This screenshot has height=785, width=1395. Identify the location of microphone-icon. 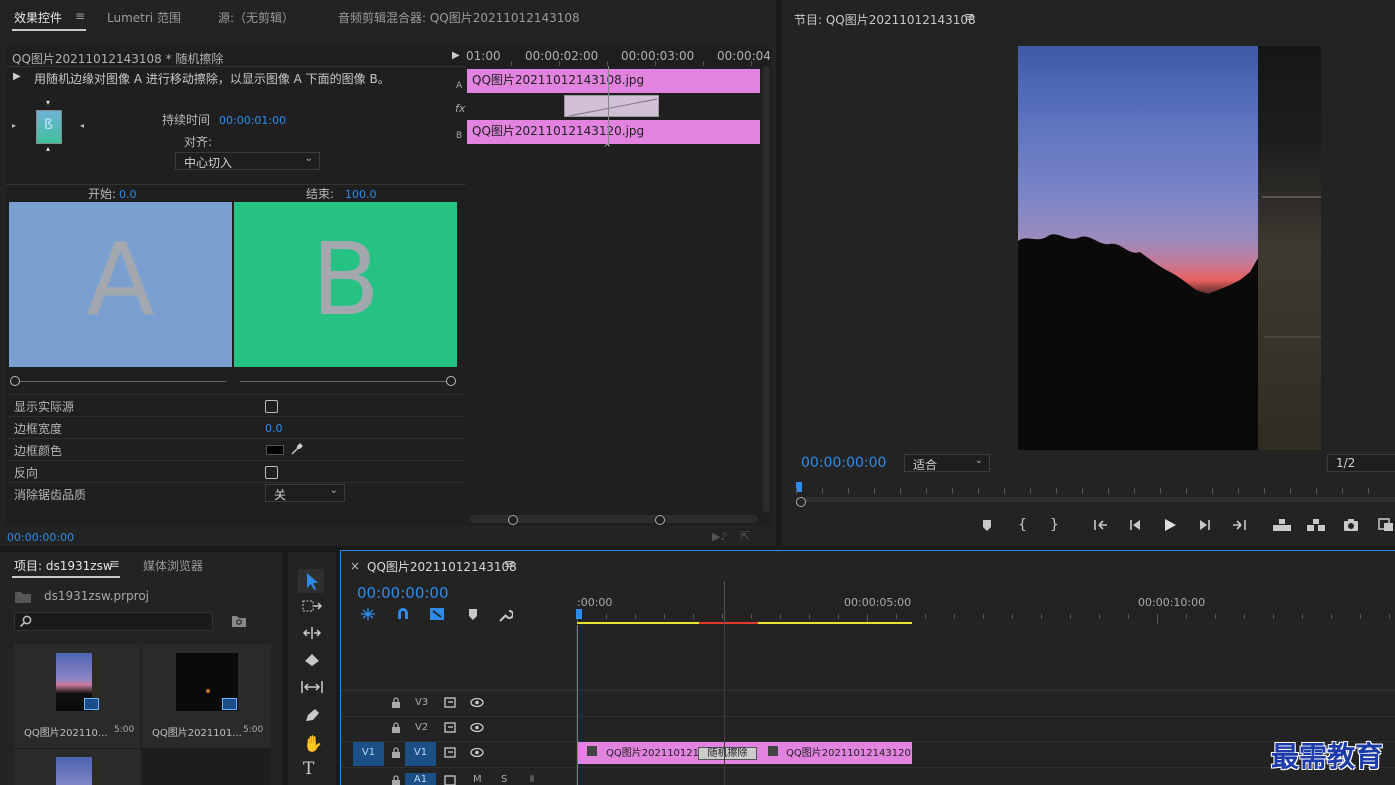
(532, 779).